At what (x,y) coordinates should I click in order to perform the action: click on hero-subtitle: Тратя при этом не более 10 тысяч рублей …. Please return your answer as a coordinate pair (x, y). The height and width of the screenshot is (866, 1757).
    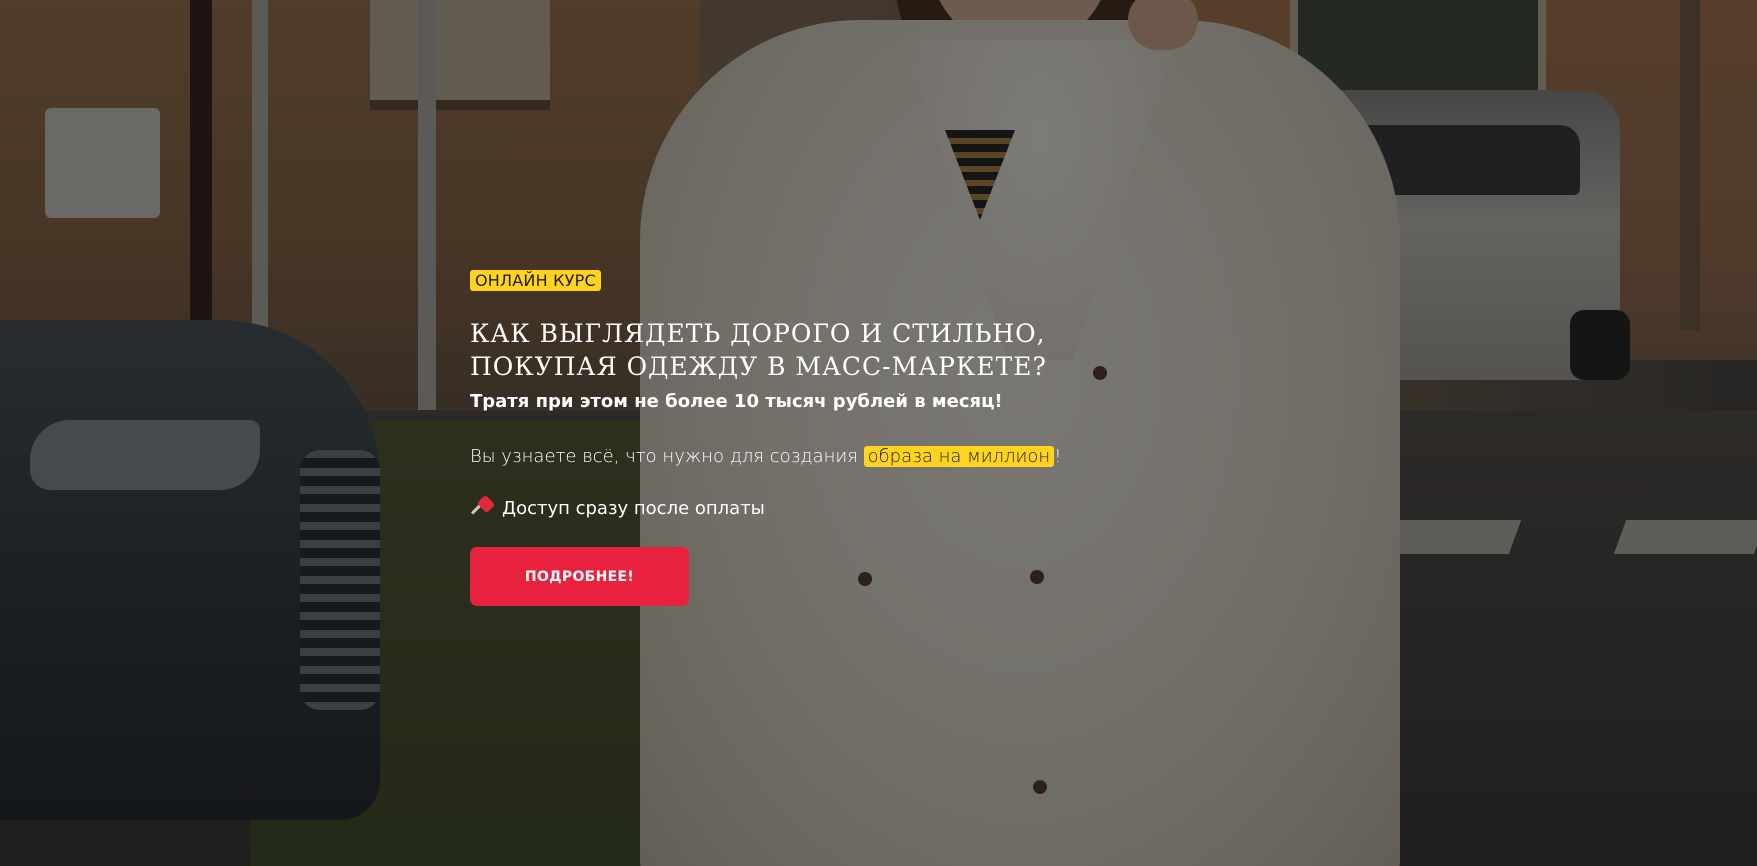
    Looking at the image, I should click on (736, 401).